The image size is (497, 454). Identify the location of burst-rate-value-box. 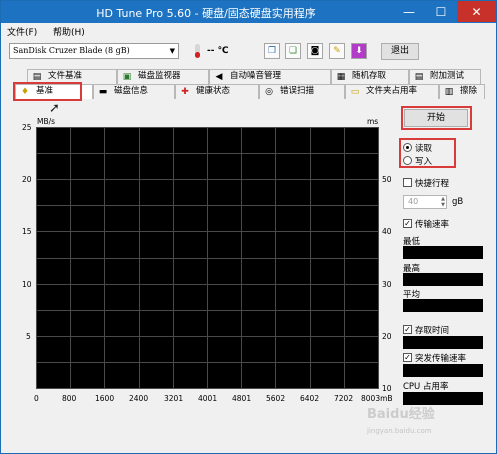
(443, 370).